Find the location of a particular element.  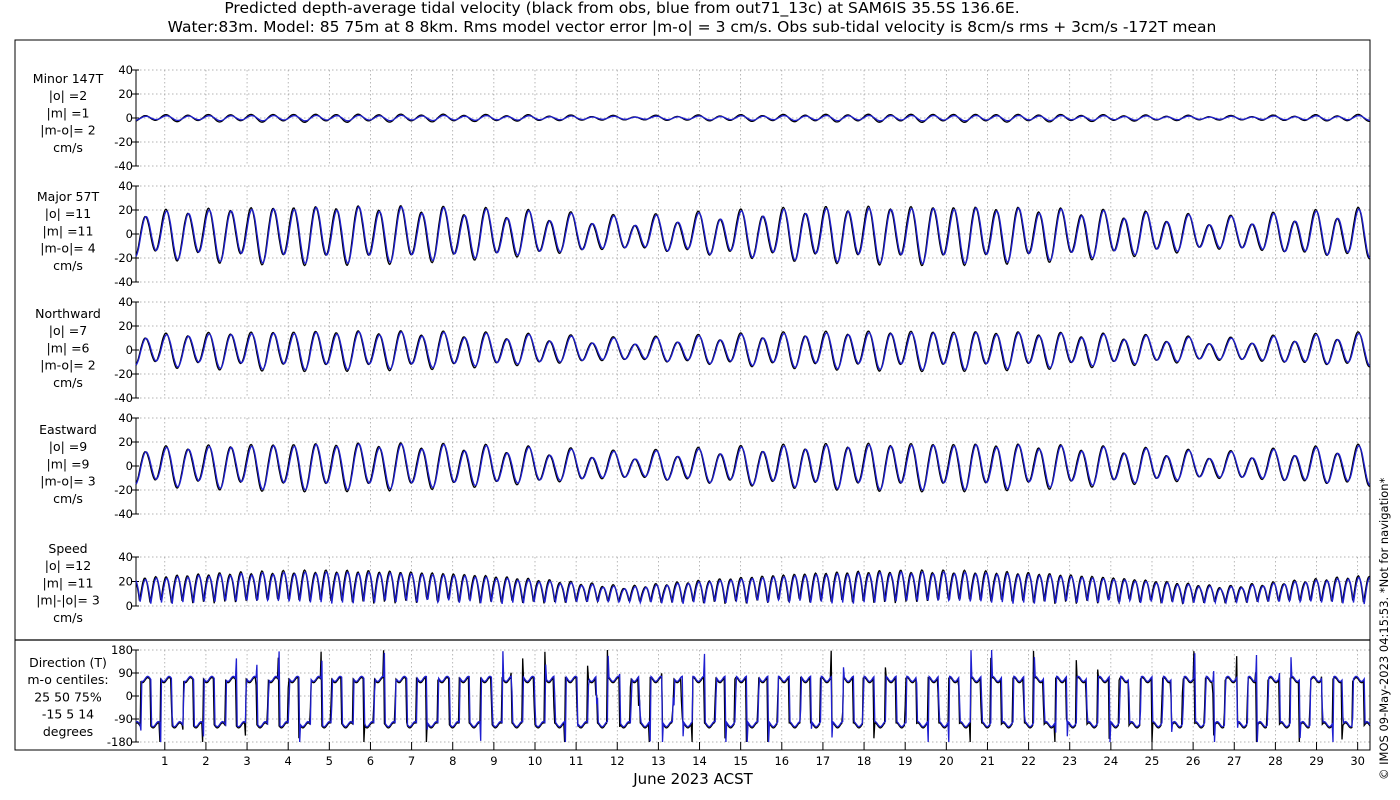

panel-label-line: m-o centiles: is located at coordinates (67, 679).